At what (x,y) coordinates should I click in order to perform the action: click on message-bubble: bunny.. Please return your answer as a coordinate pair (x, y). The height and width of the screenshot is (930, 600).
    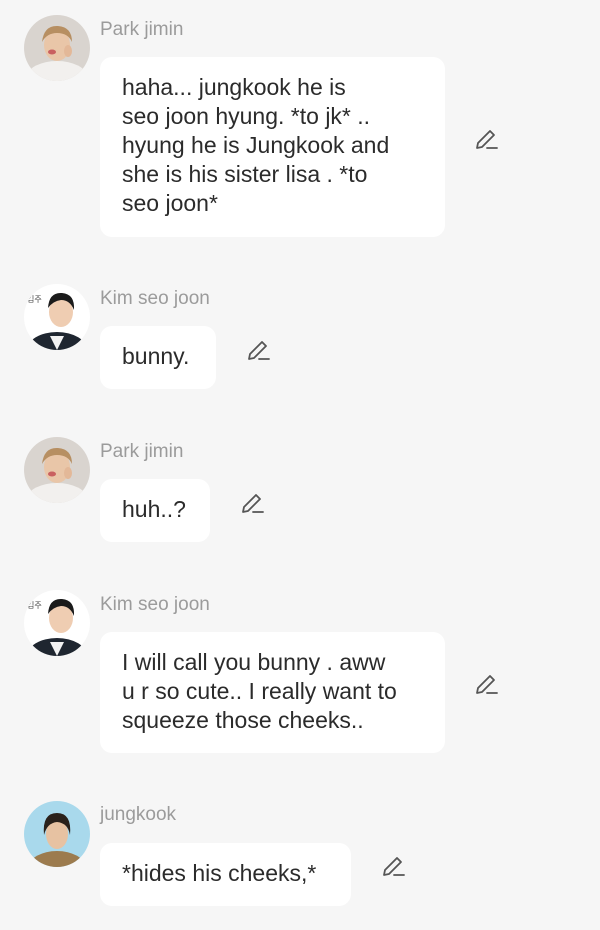
    Looking at the image, I should click on (158, 357).